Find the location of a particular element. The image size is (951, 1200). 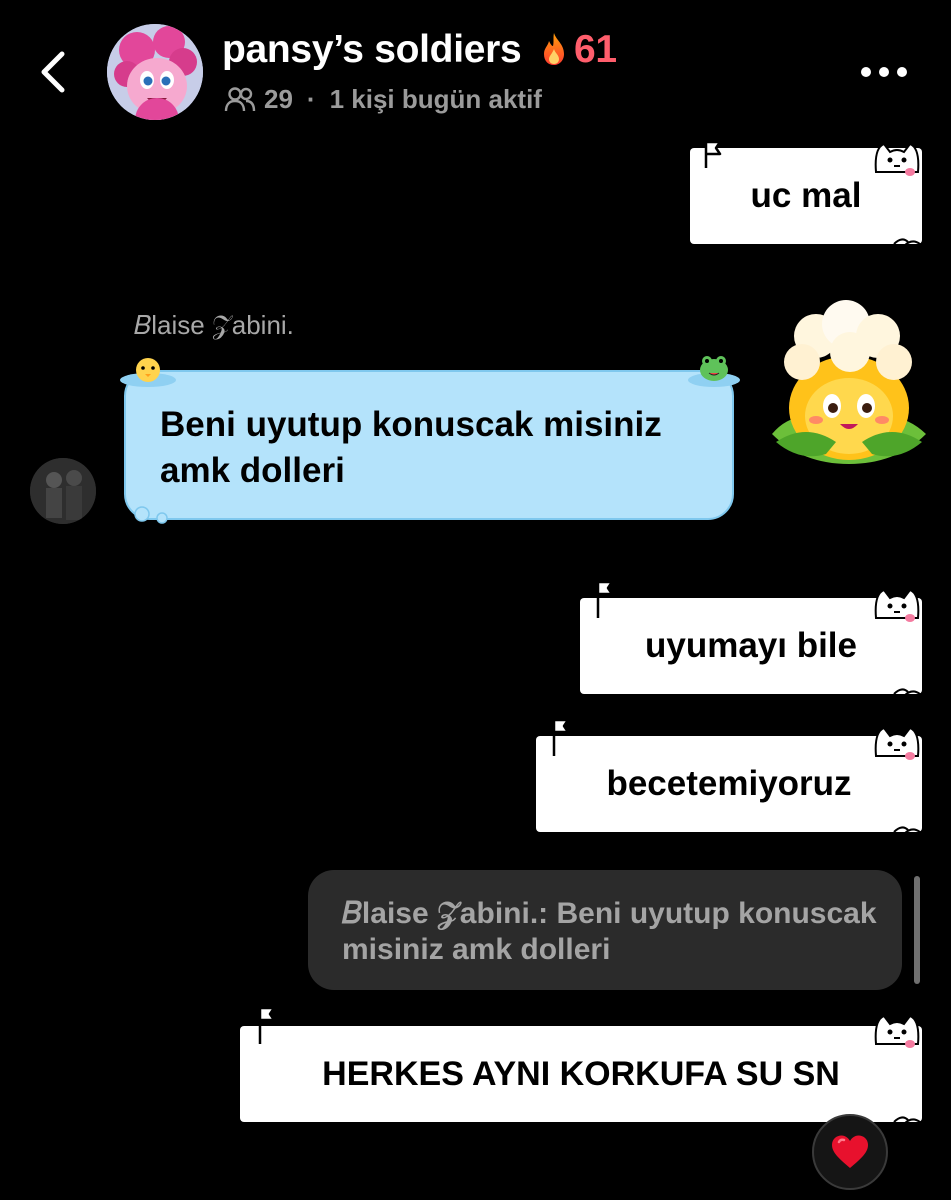

people-icon is located at coordinates (240, 98).